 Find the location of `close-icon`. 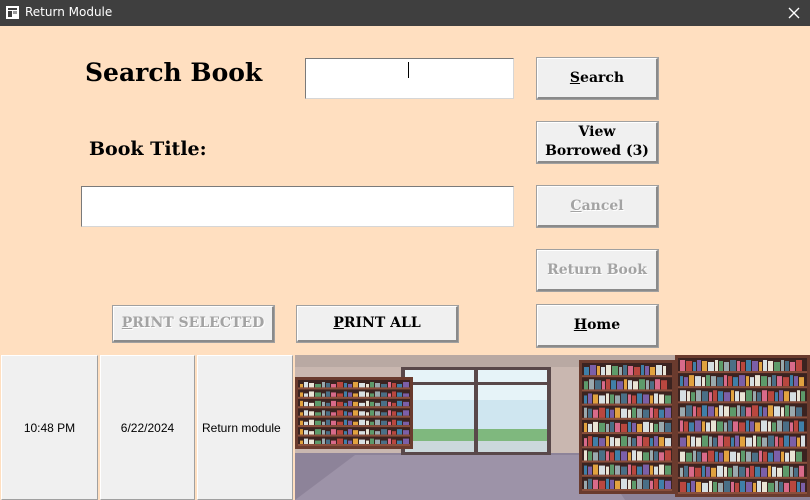

close-icon is located at coordinates (794, 13).